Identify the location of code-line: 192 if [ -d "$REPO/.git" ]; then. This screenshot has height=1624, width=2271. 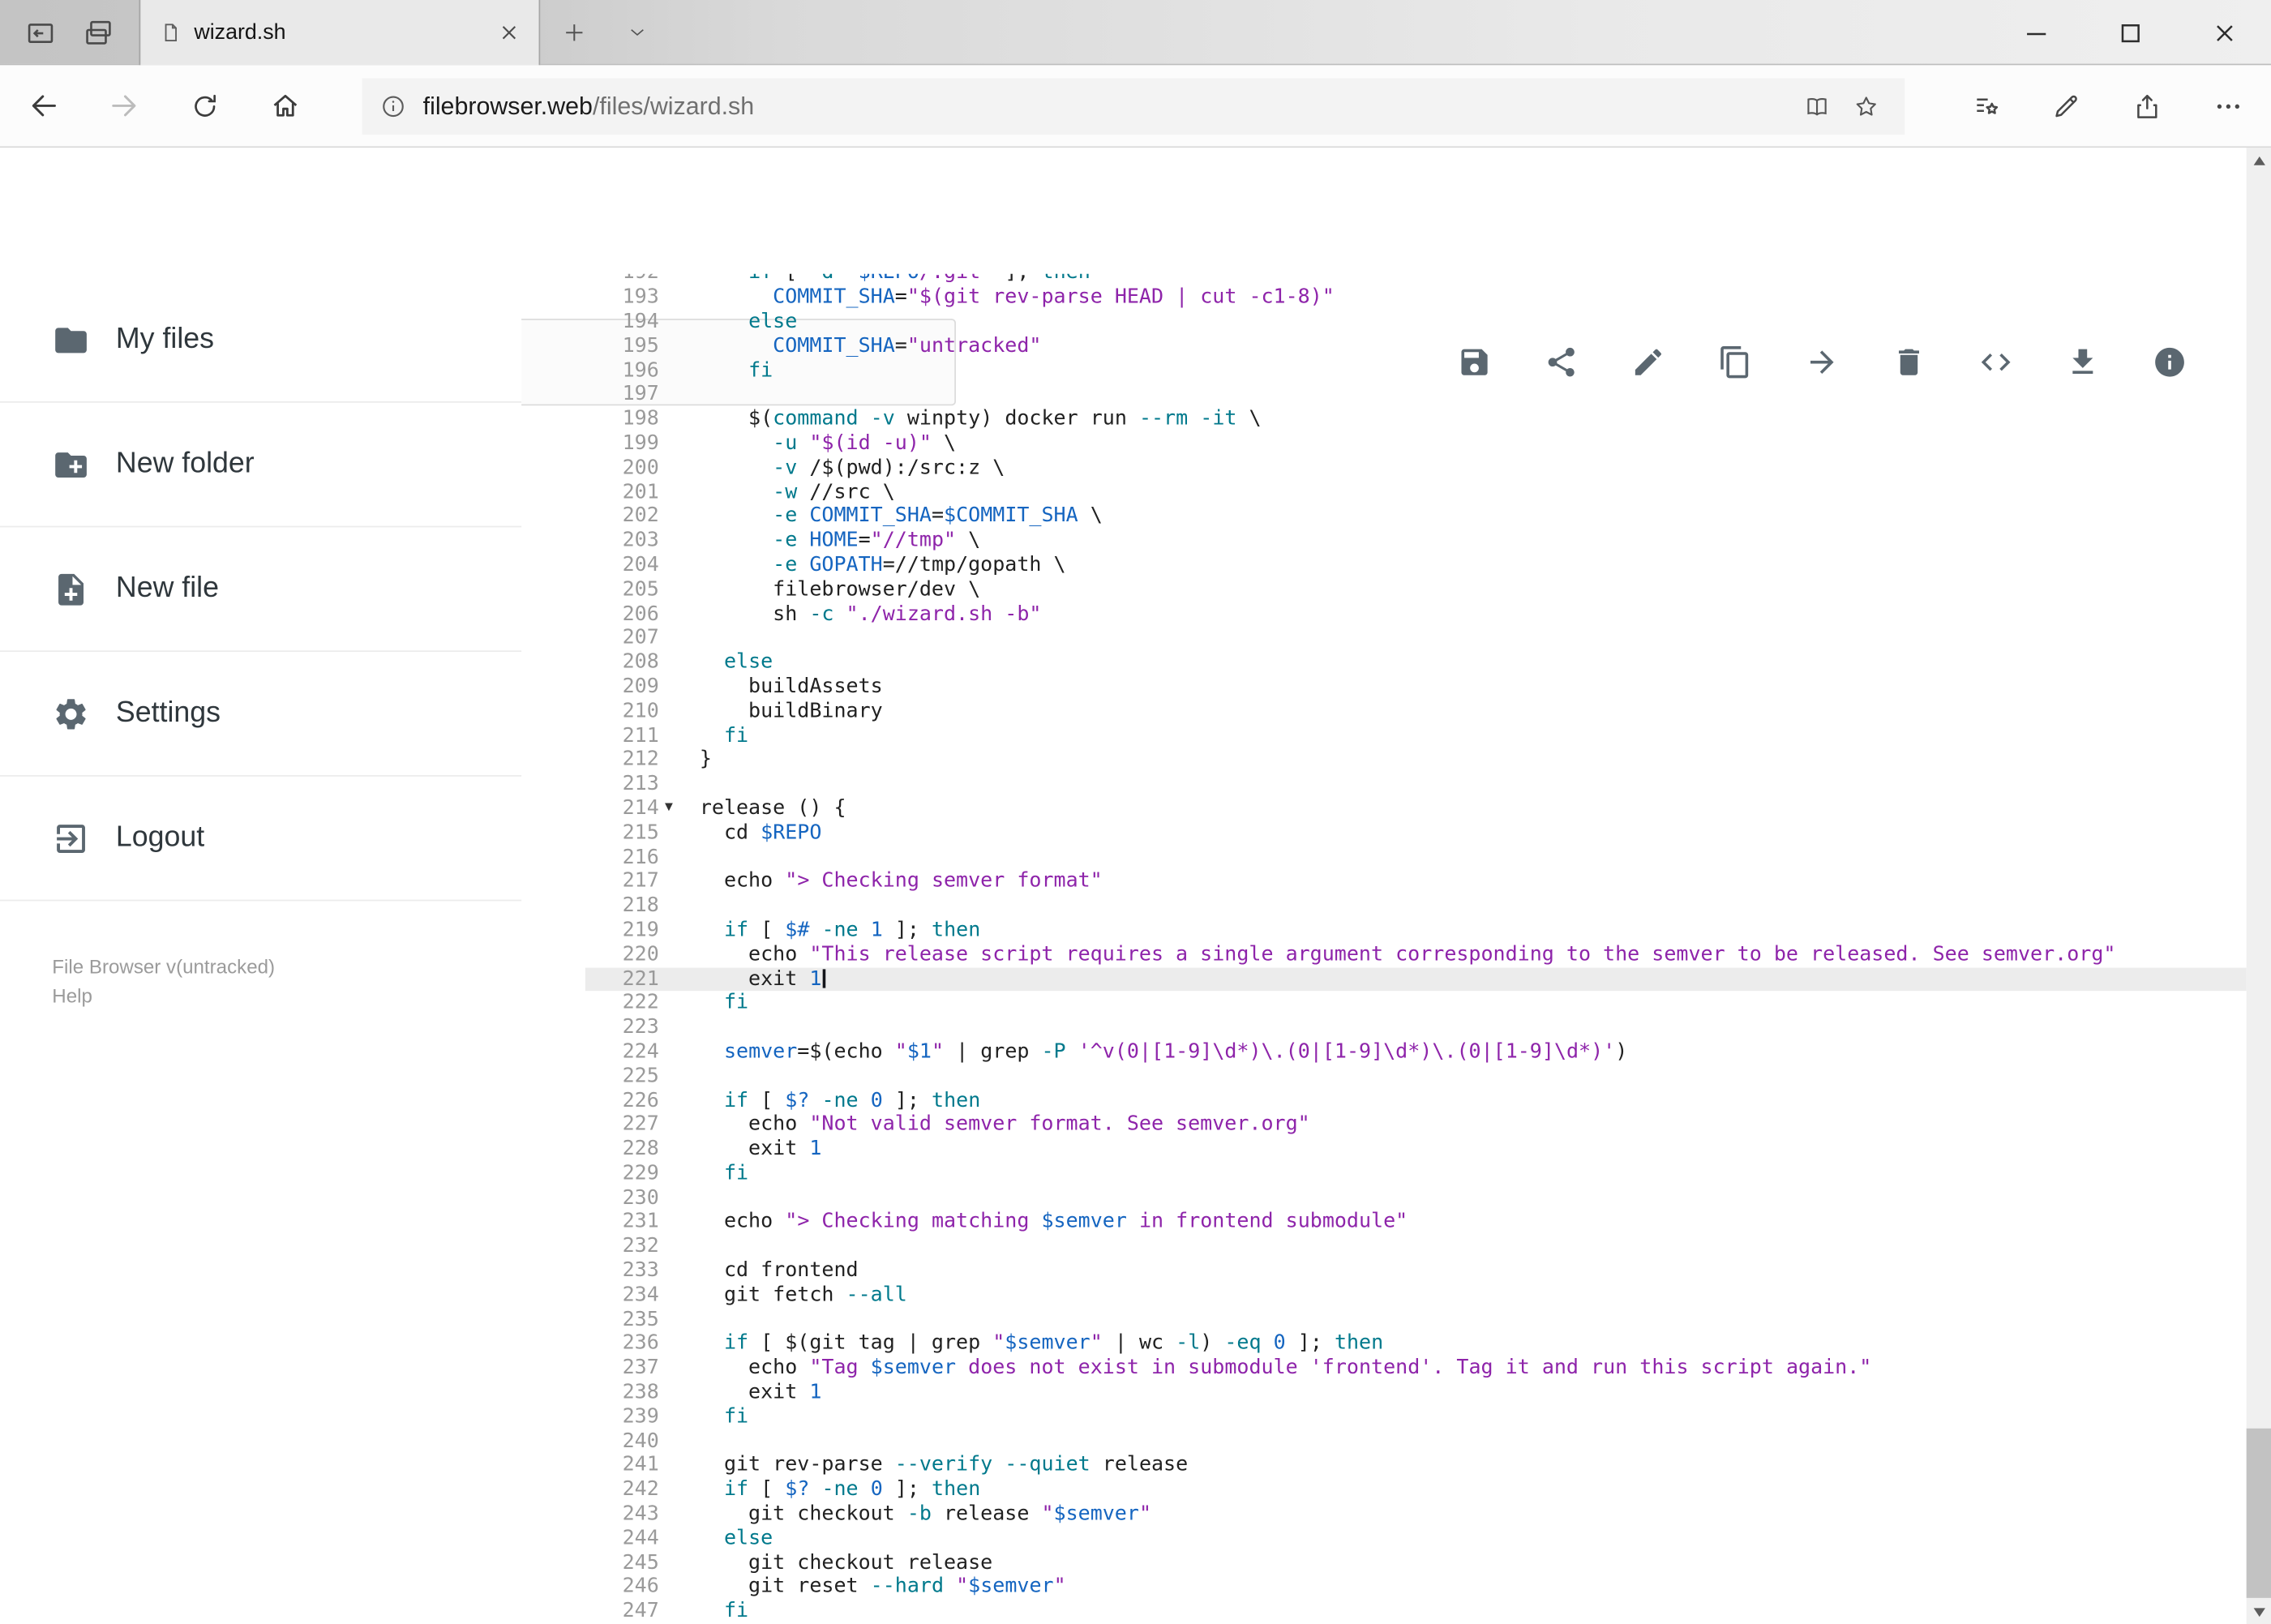
(1416, 280).